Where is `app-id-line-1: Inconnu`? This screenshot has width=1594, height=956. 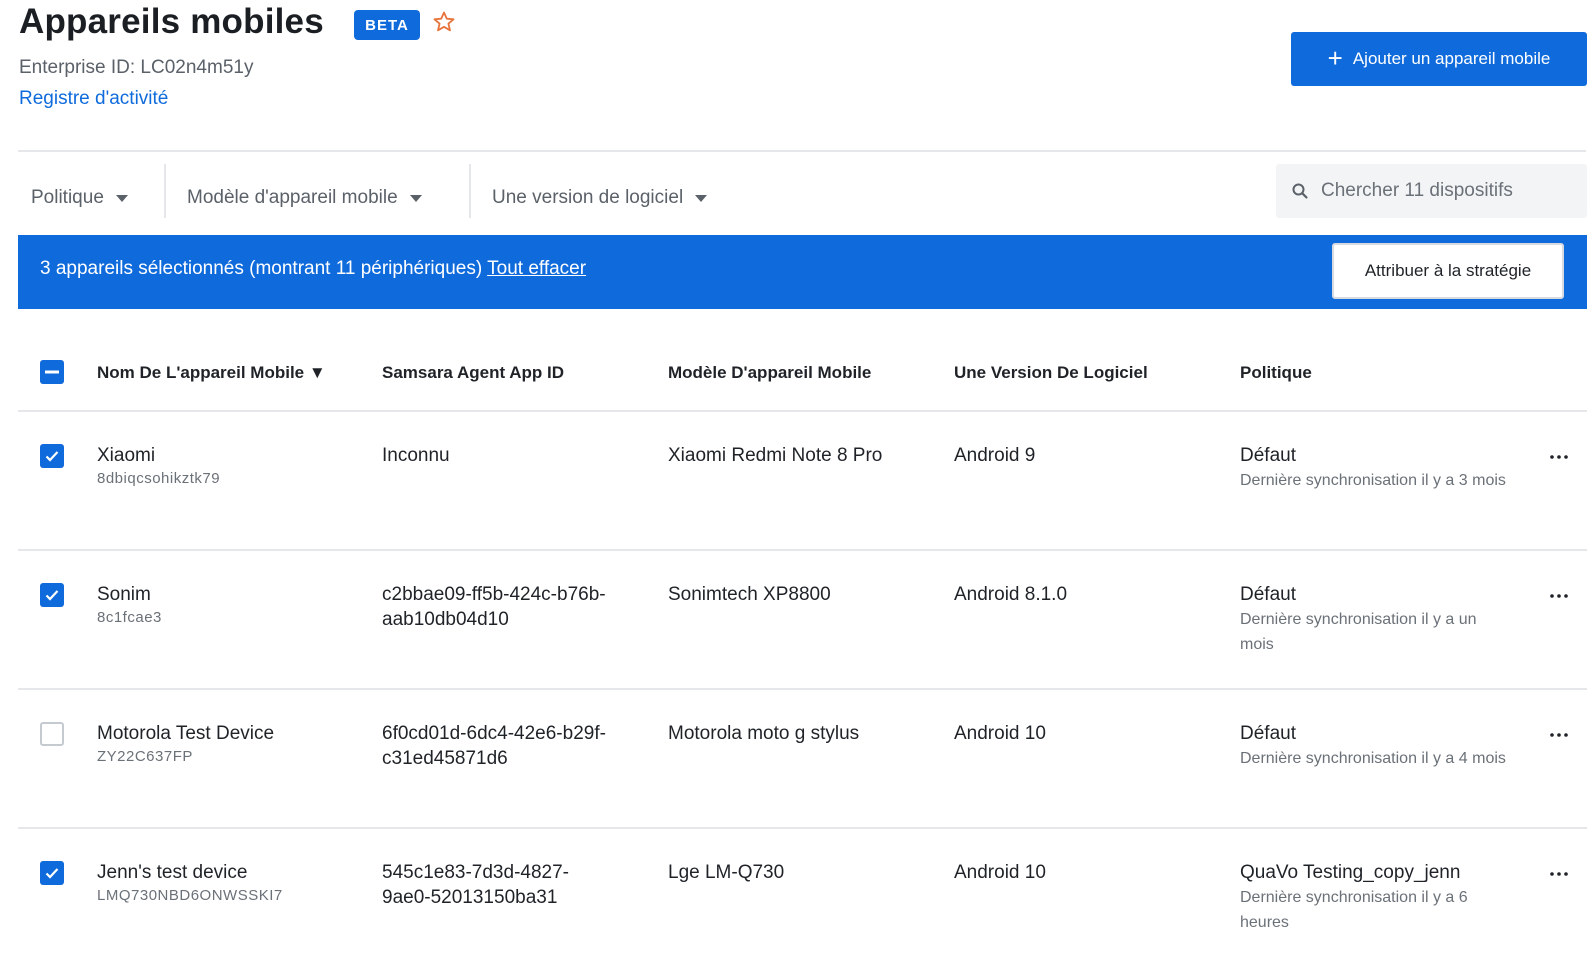 app-id-line-1: Inconnu is located at coordinates (416, 455).